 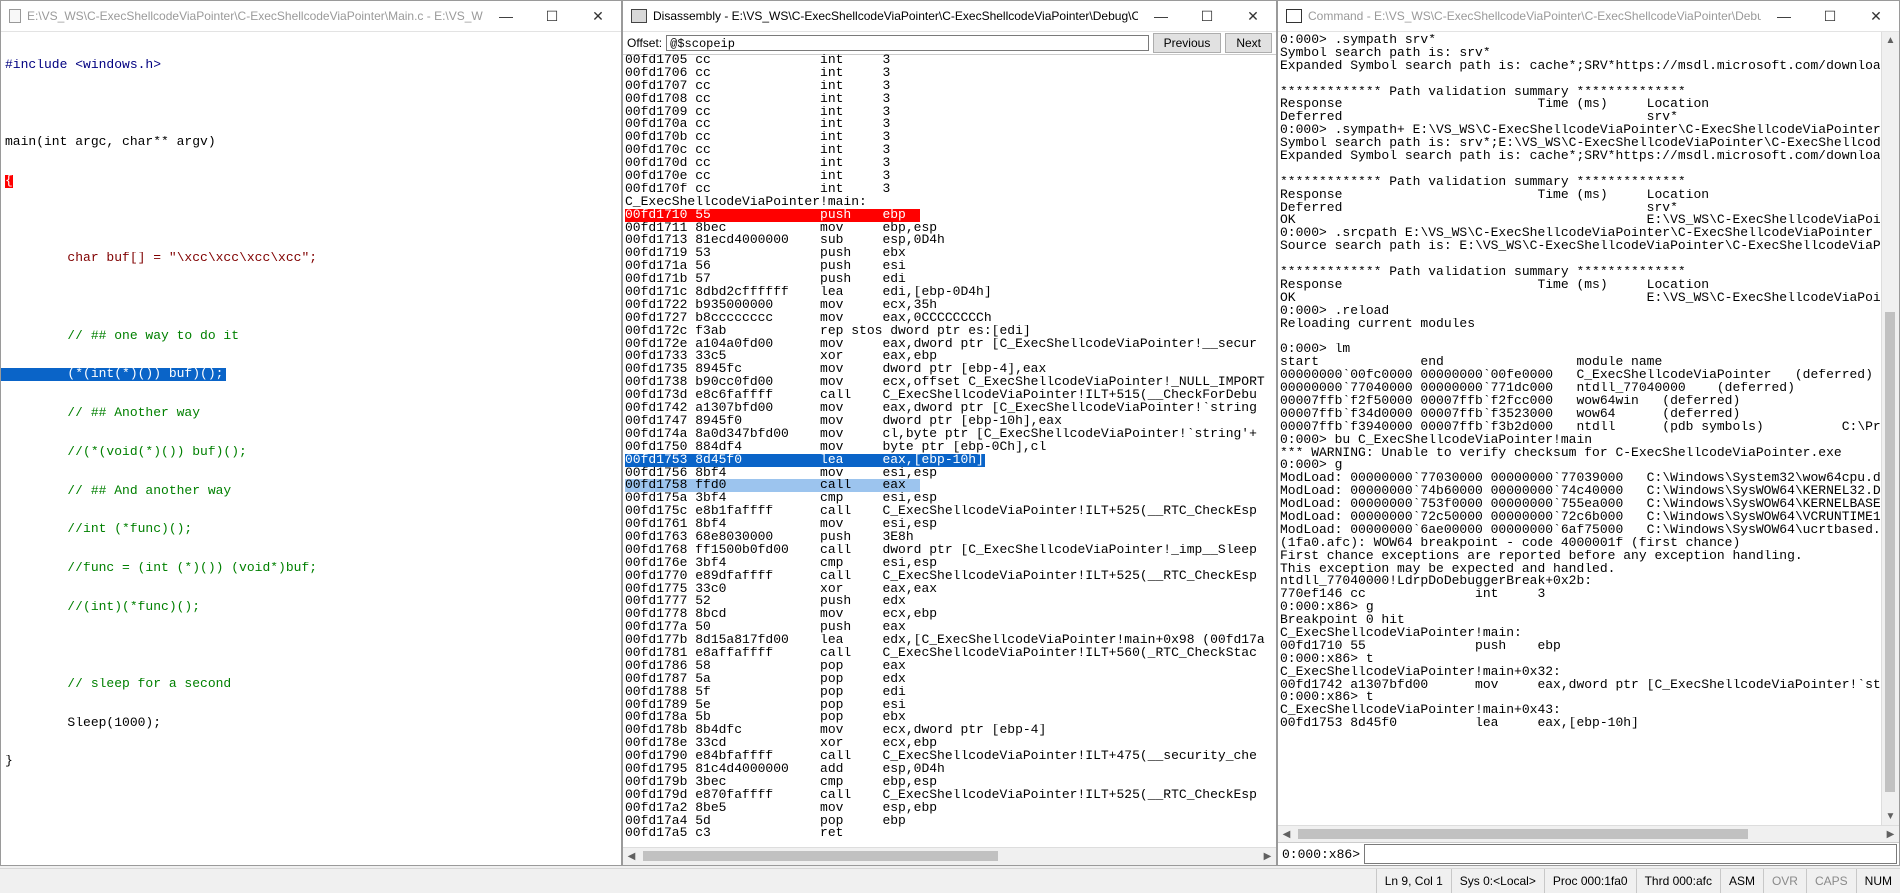 I want to click on disassembly-line: 00fd171c 8dbd2cffffff lea edi,[ebp-0D4h], so click(x=950, y=292).